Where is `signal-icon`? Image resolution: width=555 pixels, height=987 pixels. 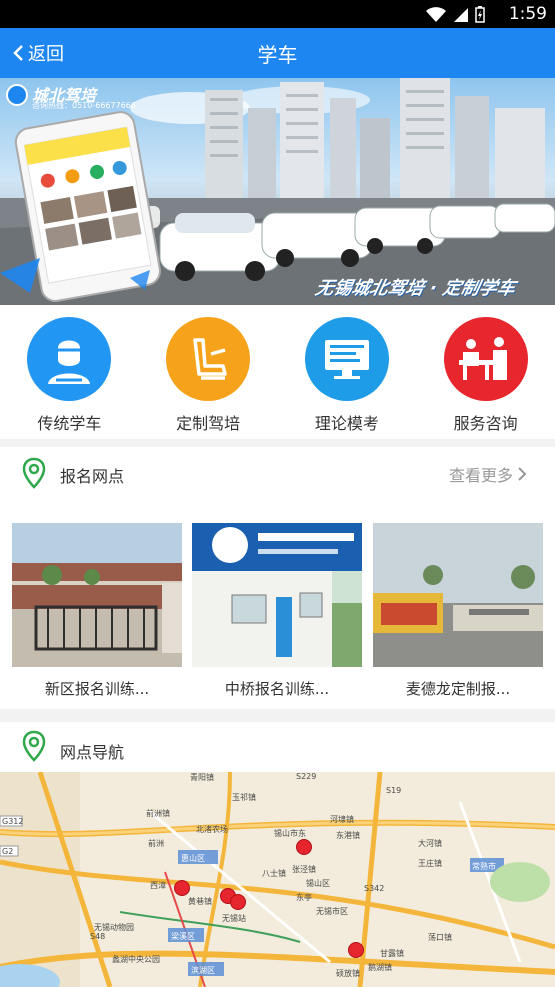
signal-icon is located at coordinates (461, 14).